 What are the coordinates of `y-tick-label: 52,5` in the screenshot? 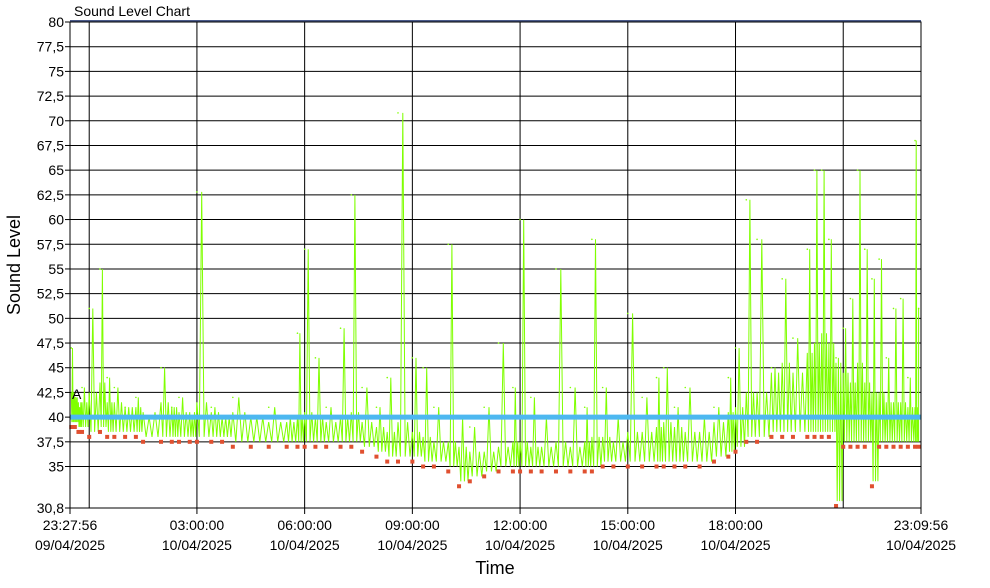 It's located at (50, 294).